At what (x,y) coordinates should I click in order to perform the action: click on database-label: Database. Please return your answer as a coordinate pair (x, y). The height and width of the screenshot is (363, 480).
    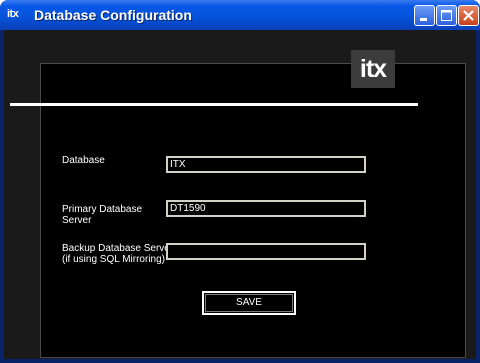
    Looking at the image, I should click on (83, 160).